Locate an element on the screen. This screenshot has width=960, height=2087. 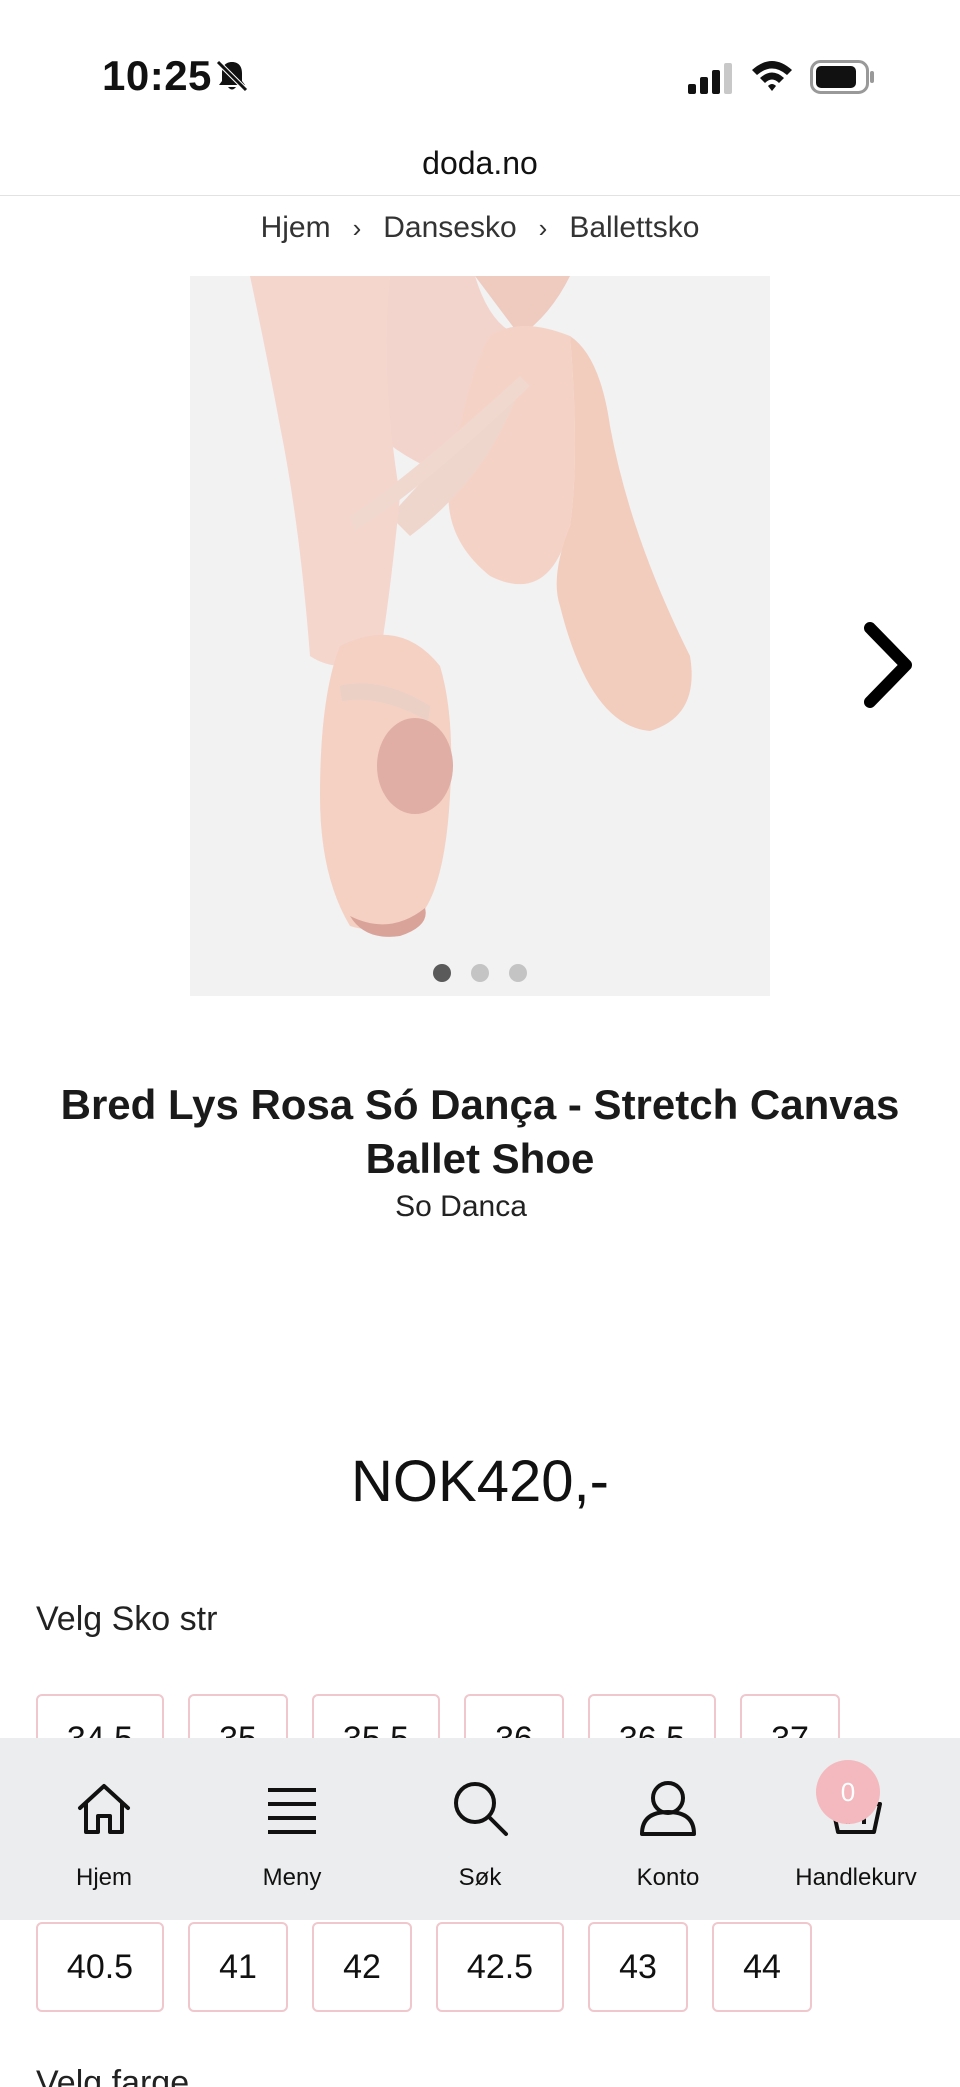
size-option-40-5: 40.5 is located at coordinates (100, 1967).